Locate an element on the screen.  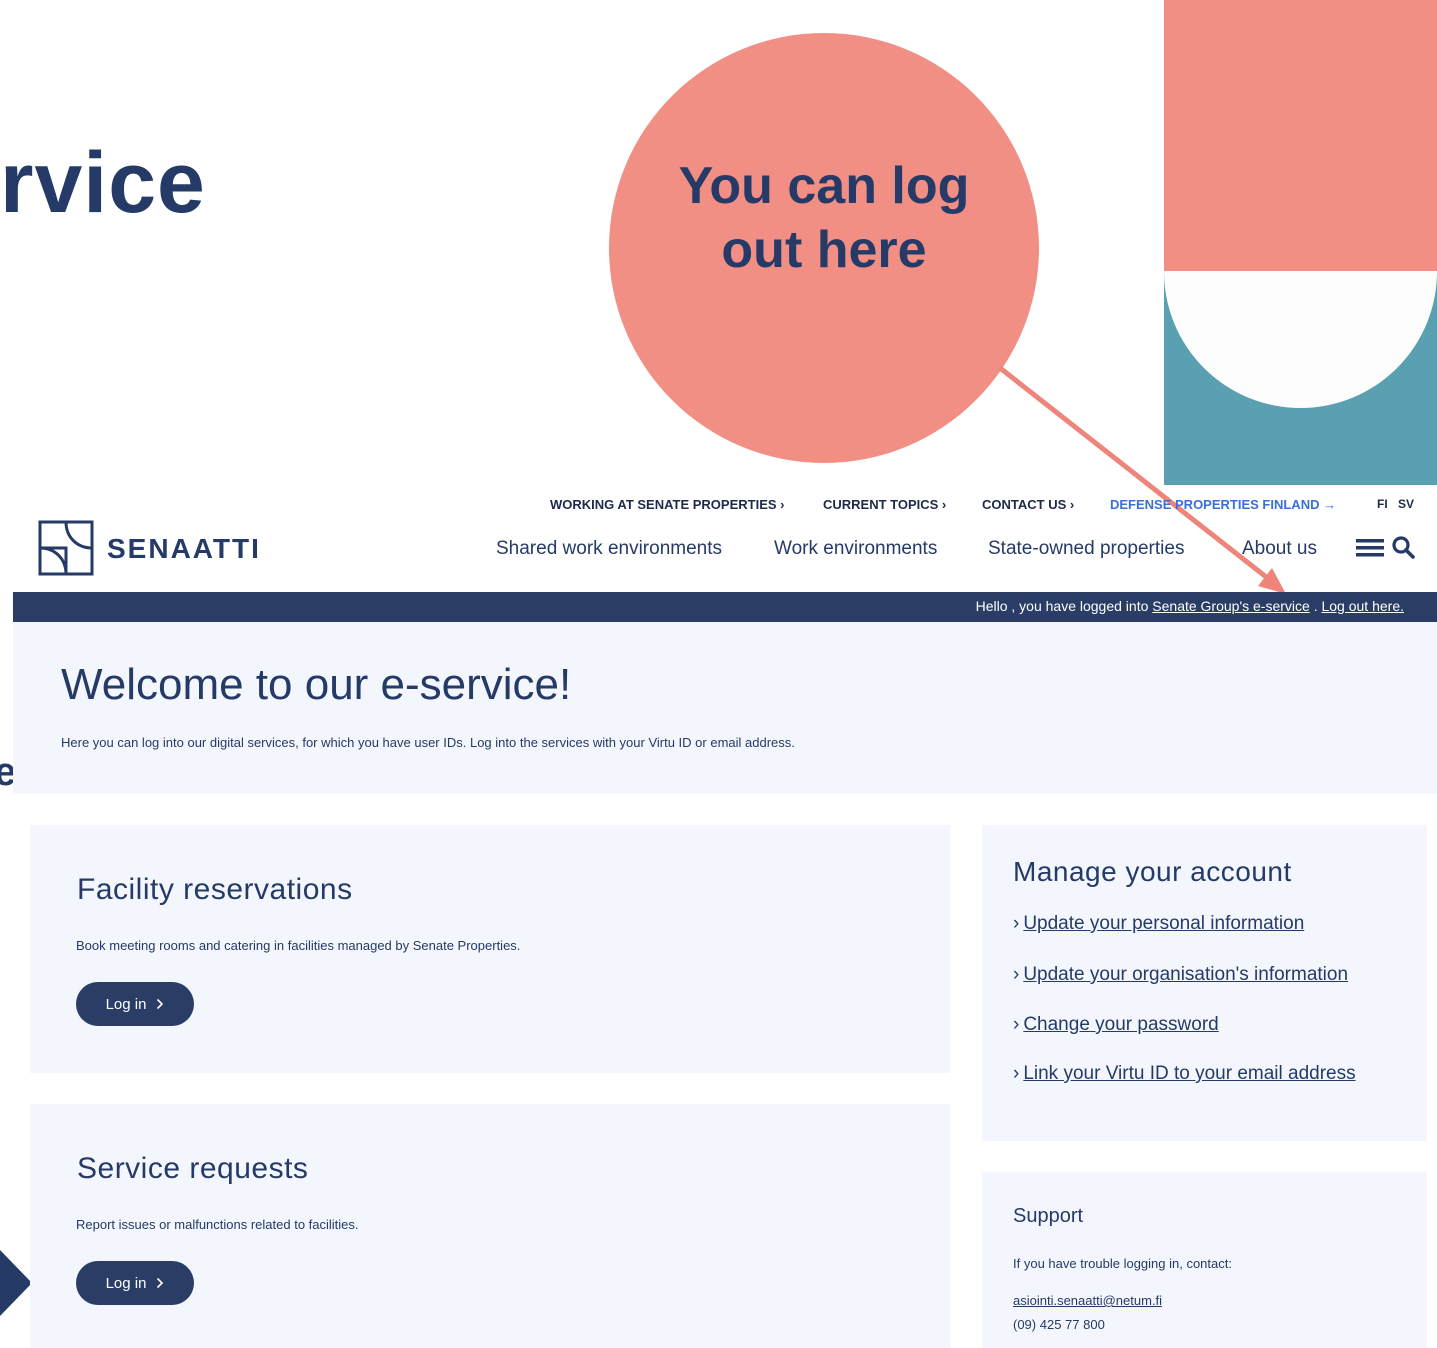
support-phone: (09) 425 77 800 is located at coordinates (1059, 1324).